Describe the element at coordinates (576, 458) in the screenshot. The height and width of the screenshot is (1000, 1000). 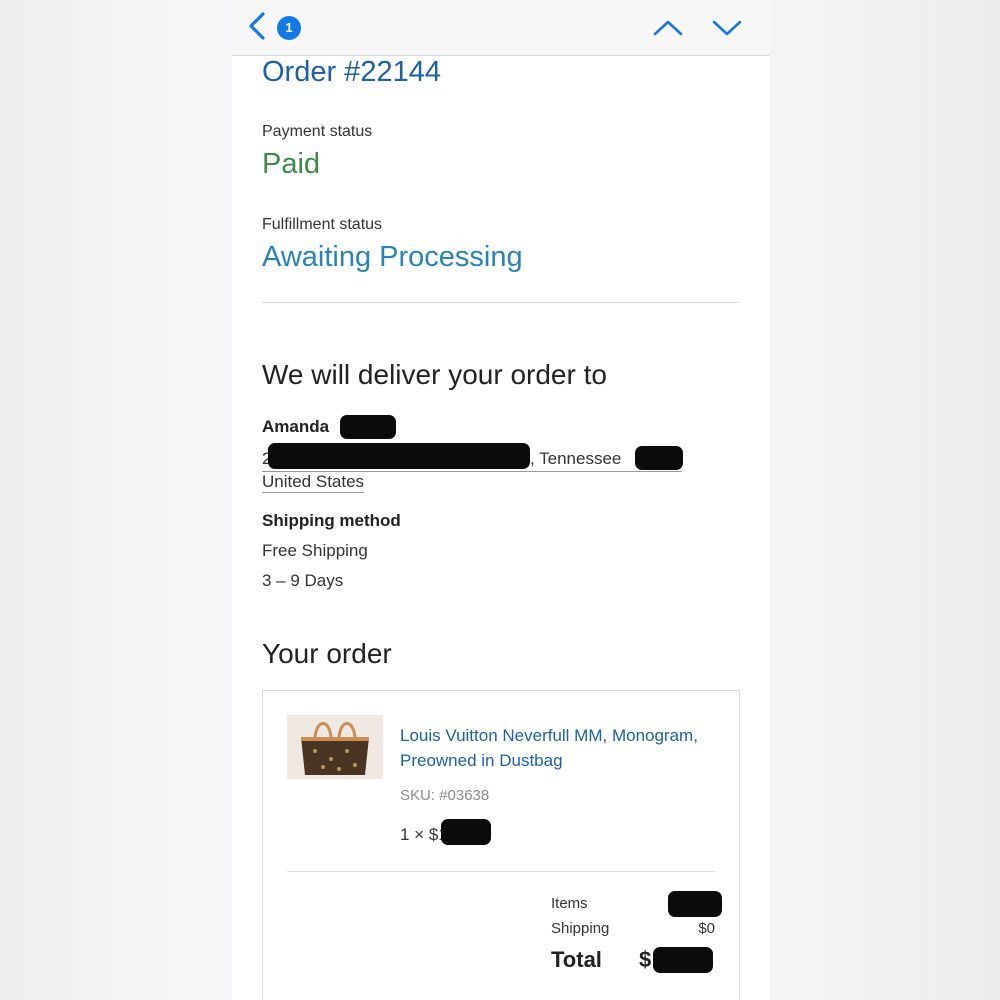
I see `address-state: , Tennessee` at that location.